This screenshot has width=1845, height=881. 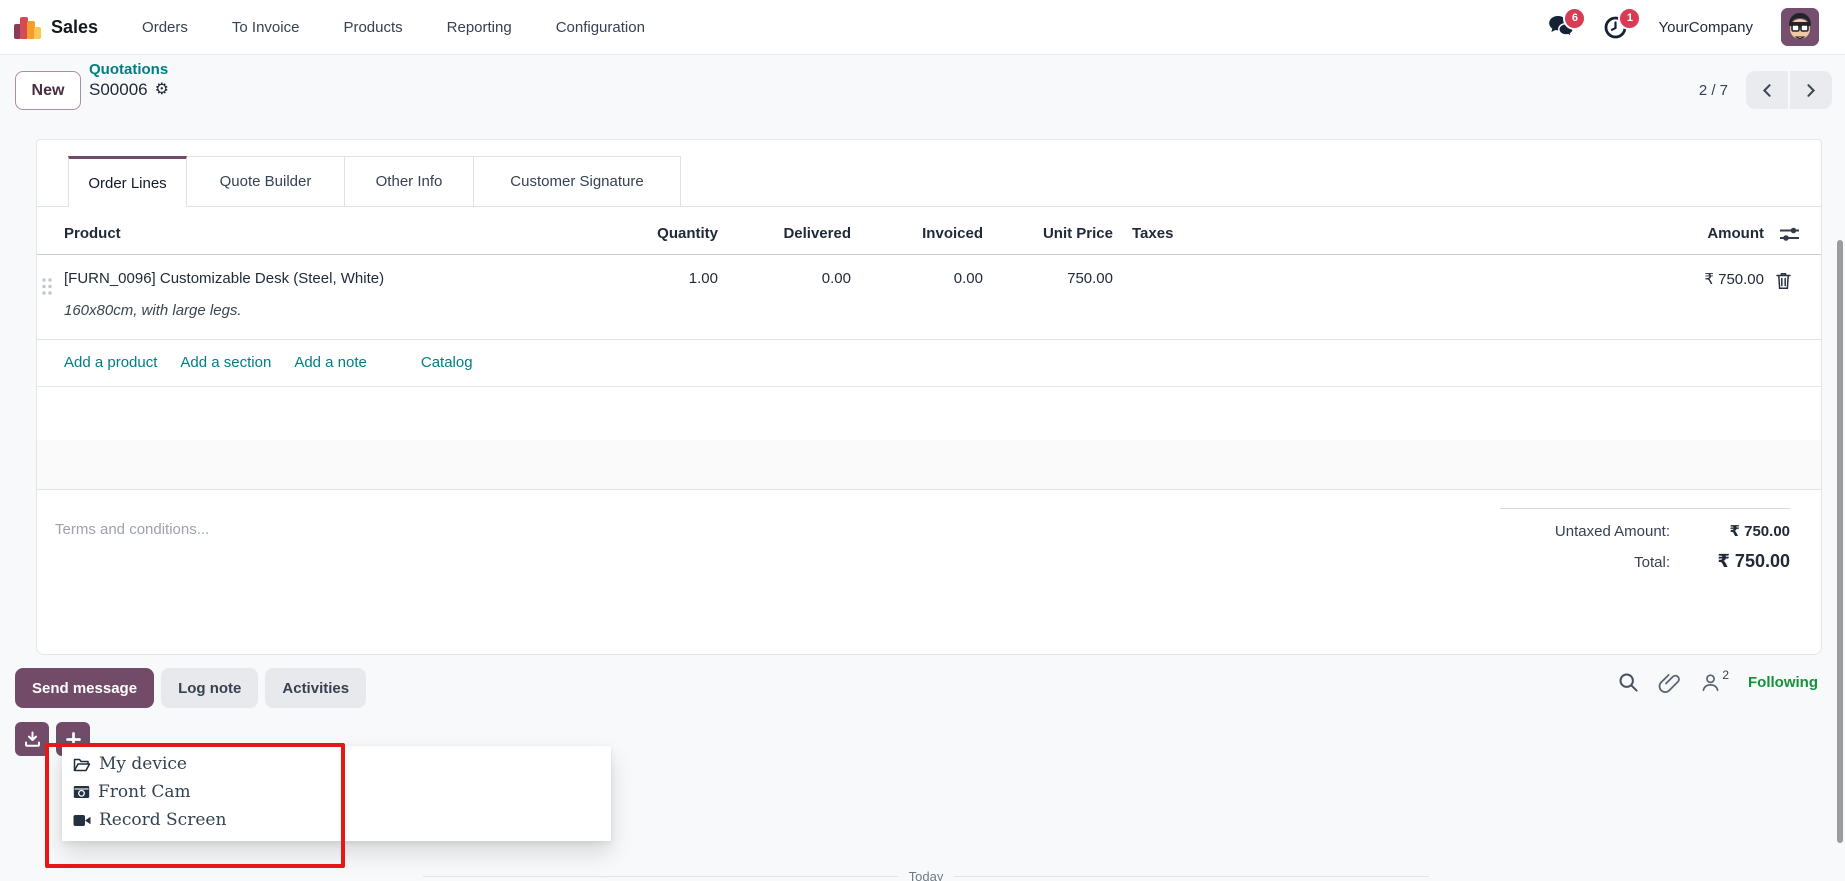 What do you see at coordinates (703, 278) in the screenshot?
I see `line-quantity: 1.00` at bounding box center [703, 278].